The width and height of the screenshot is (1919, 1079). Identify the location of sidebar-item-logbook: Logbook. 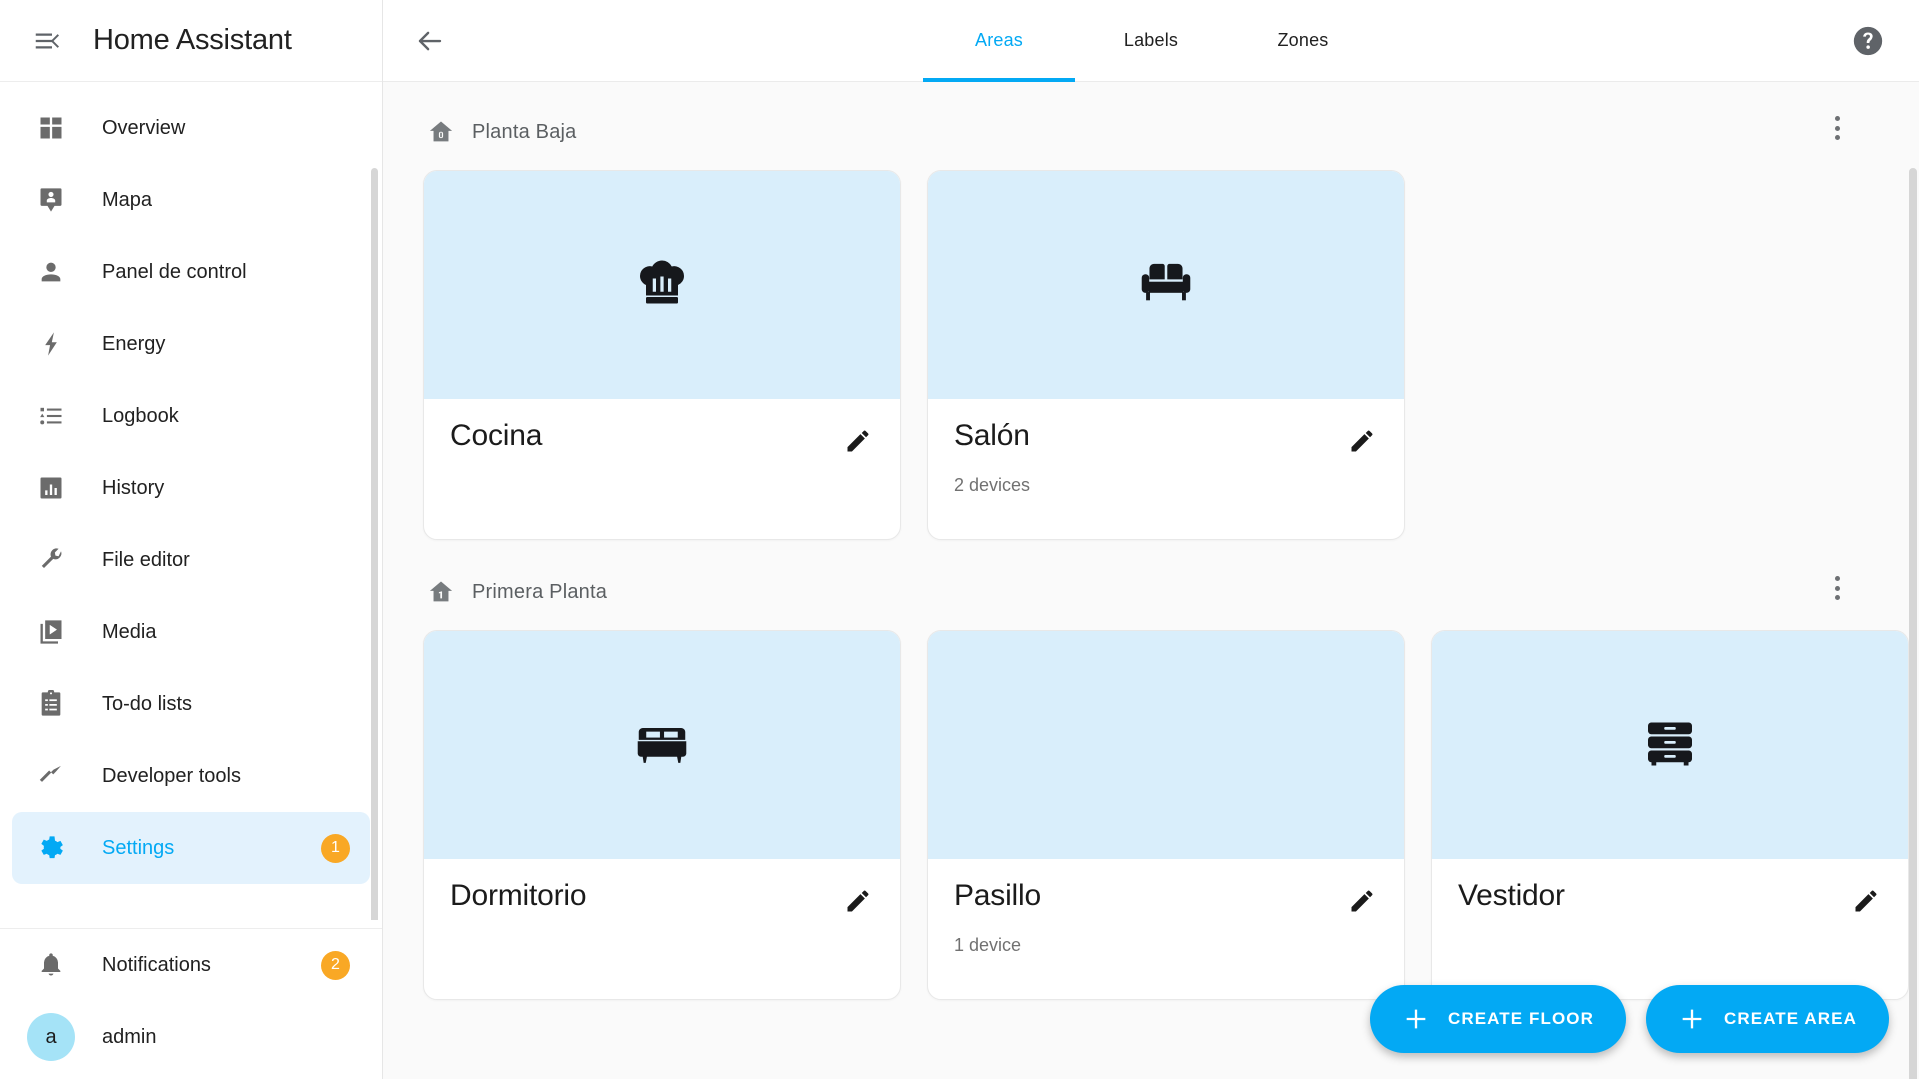
(191, 416).